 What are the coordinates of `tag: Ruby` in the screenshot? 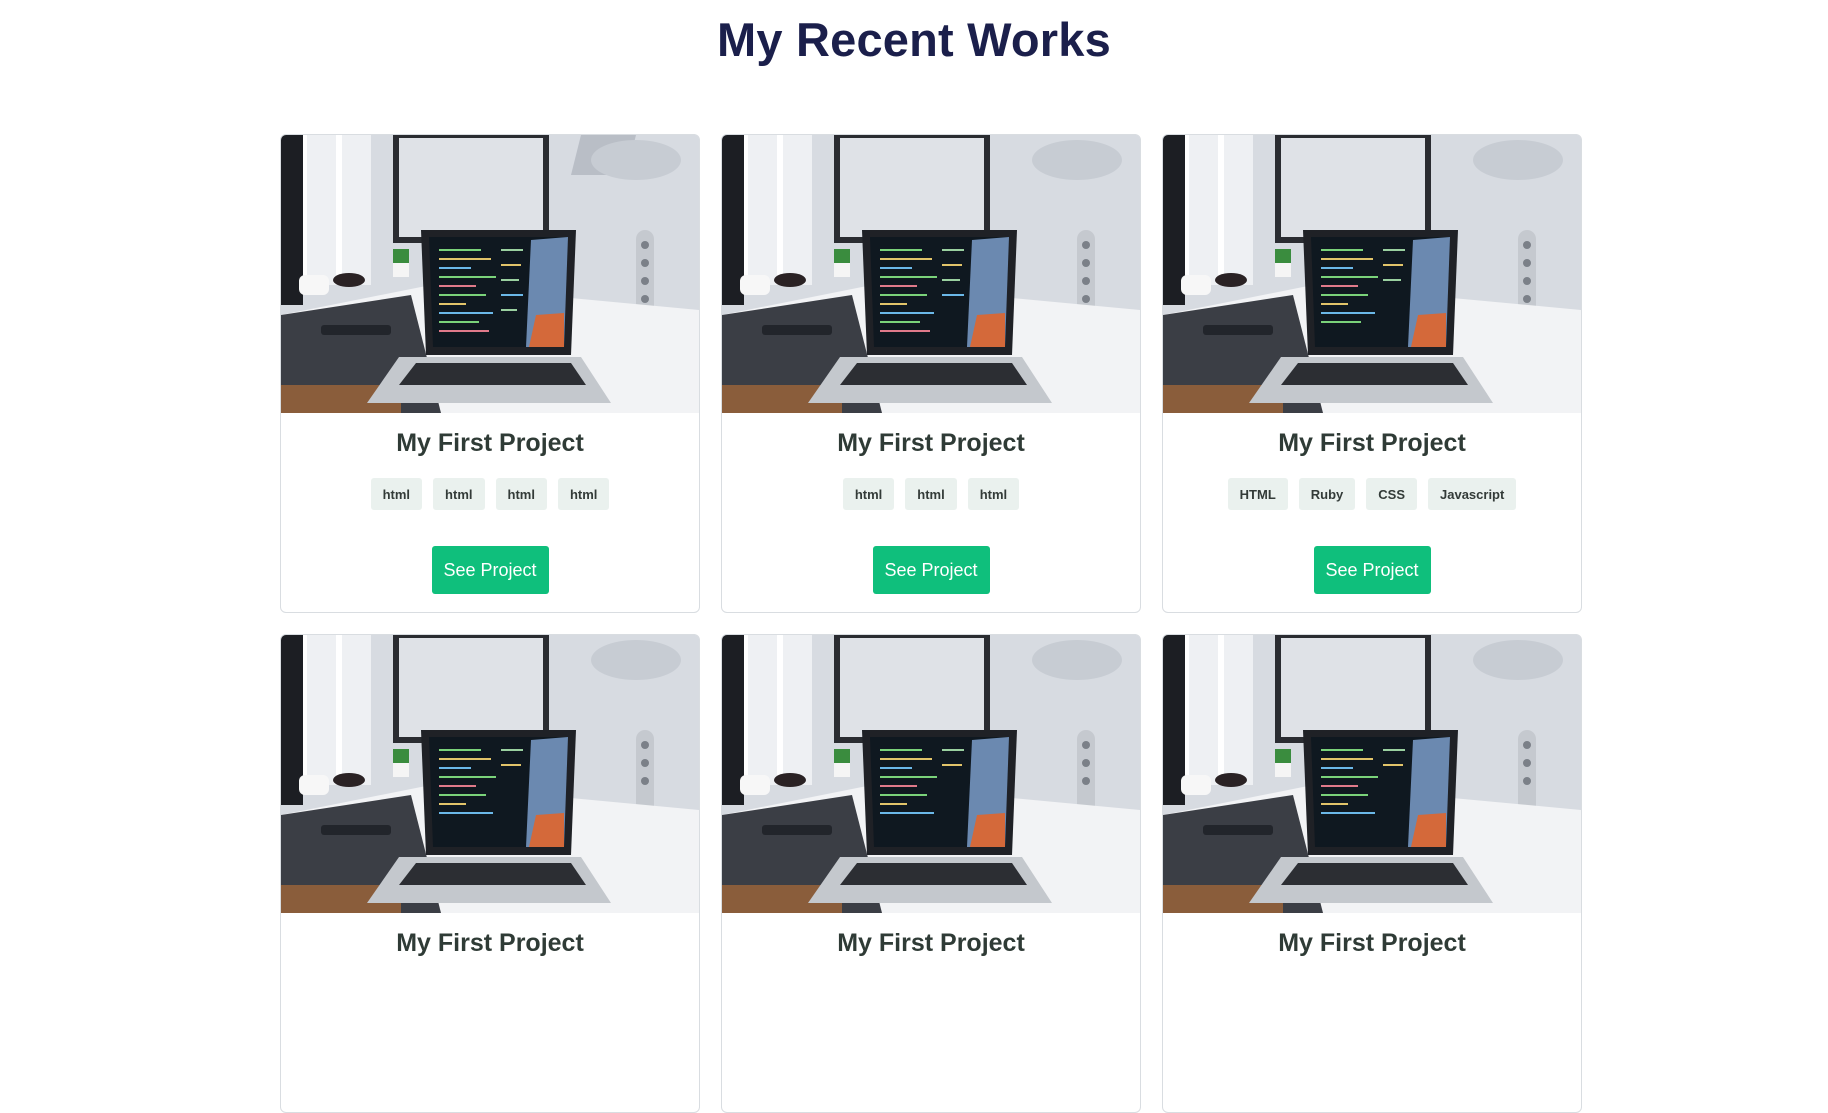 It's located at (1327, 494).